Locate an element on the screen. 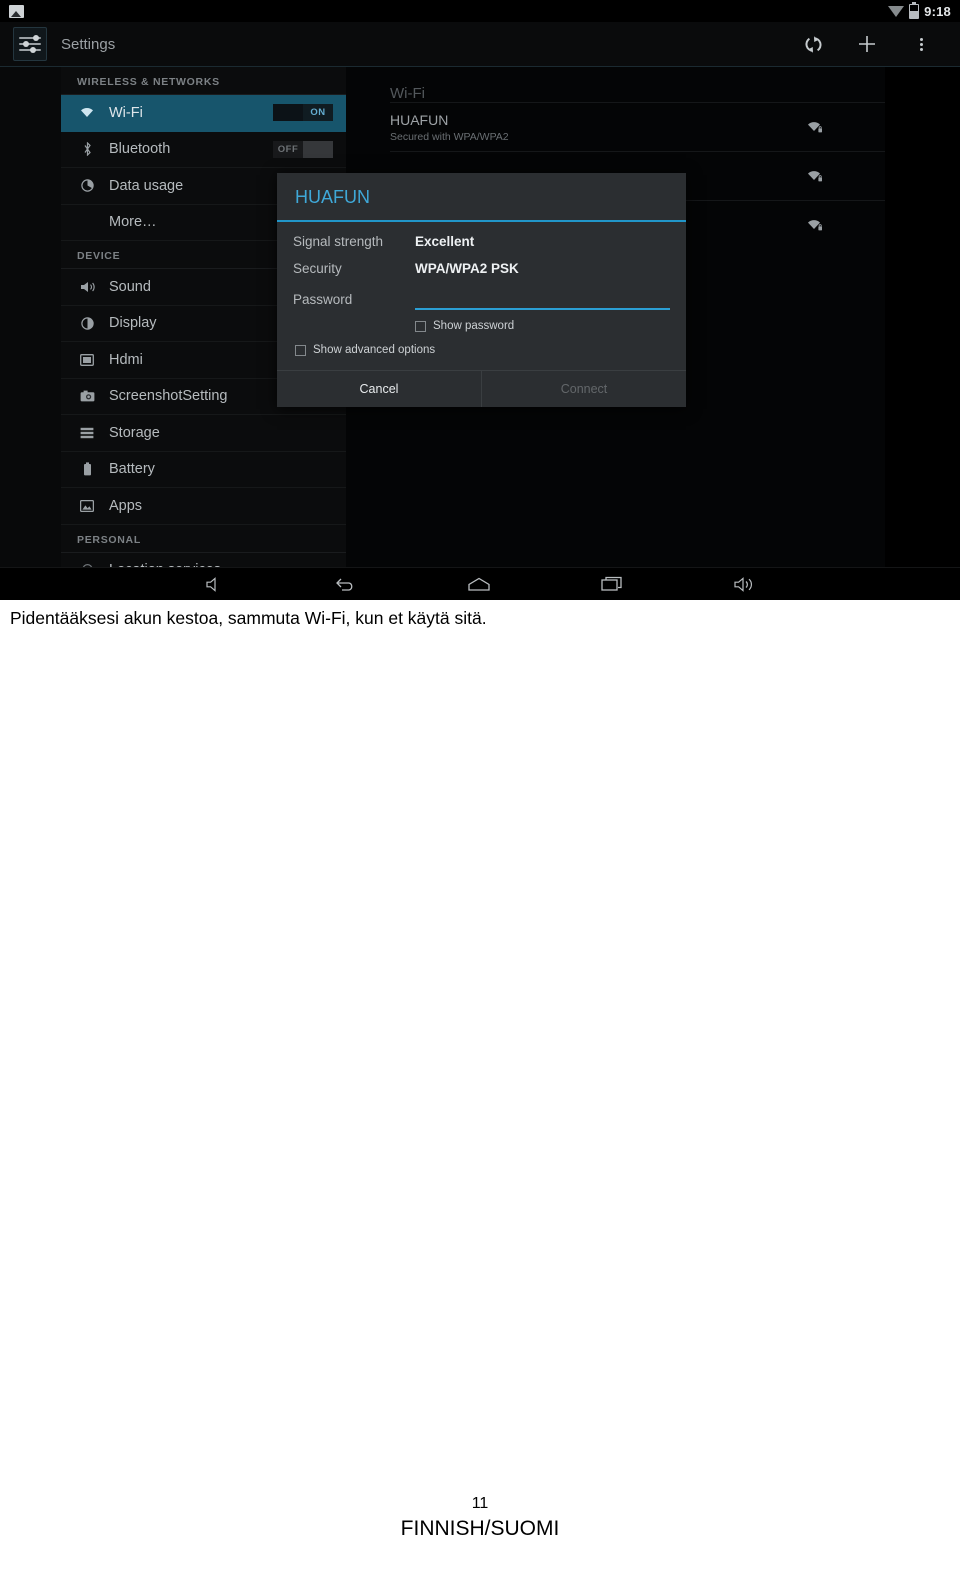 The height and width of the screenshot is (1569, 960). gallery-icon is located at coordinates (16, 11).